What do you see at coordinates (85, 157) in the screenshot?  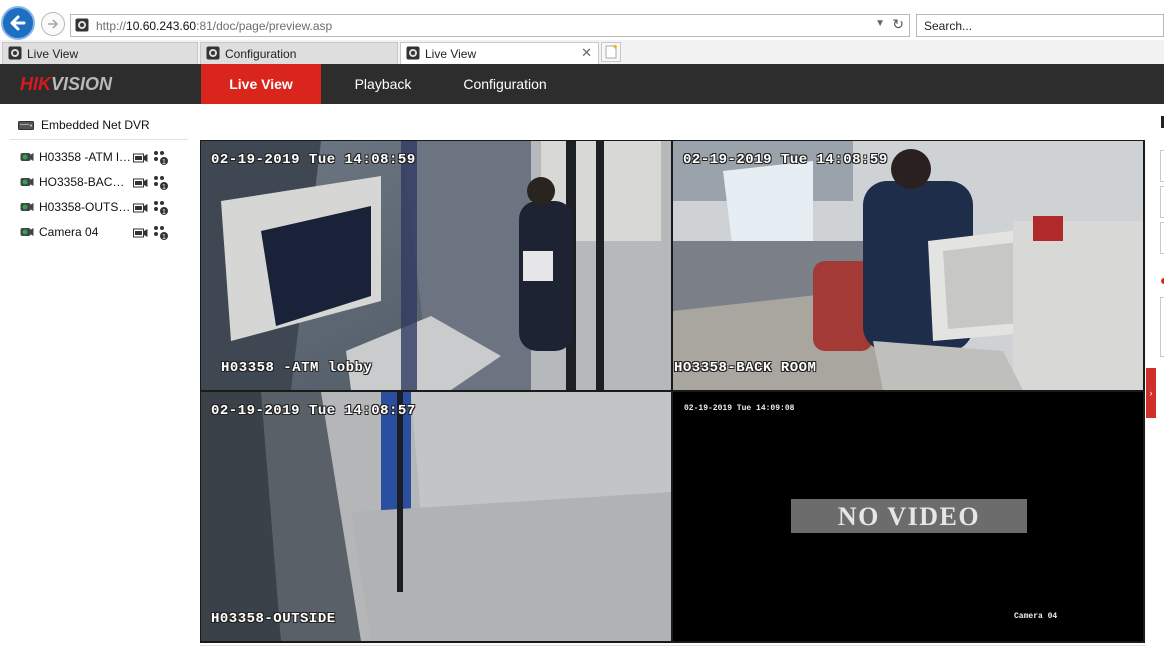 I see `camera-label: H03358 -ATM lobby` at bounding box center [85, 157].